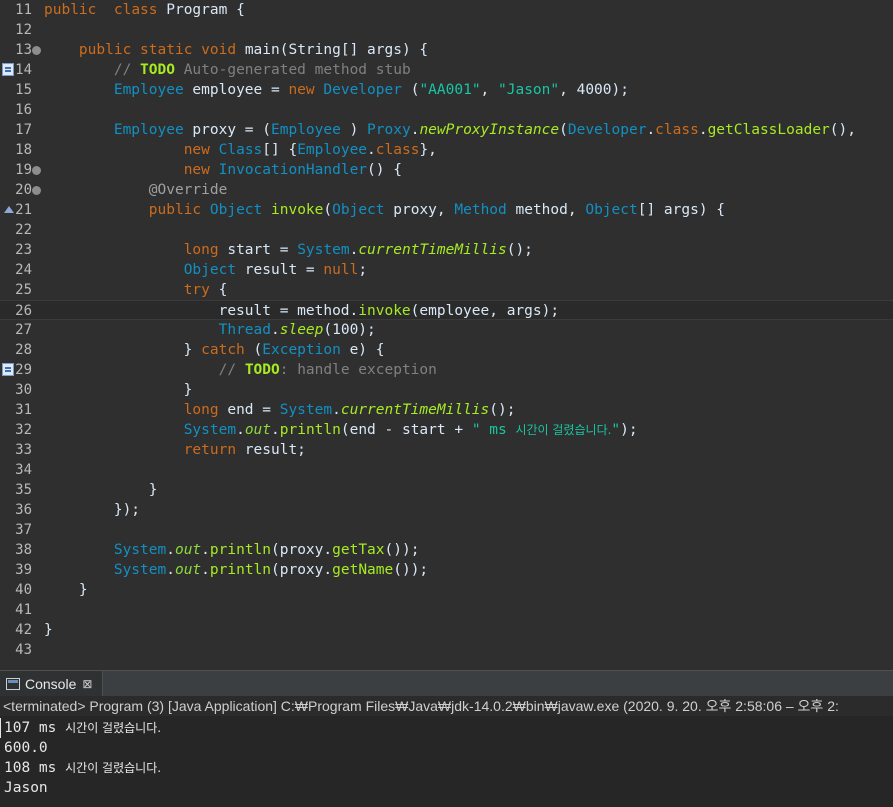  I want to click on line-number: 30, so click(23, 390).